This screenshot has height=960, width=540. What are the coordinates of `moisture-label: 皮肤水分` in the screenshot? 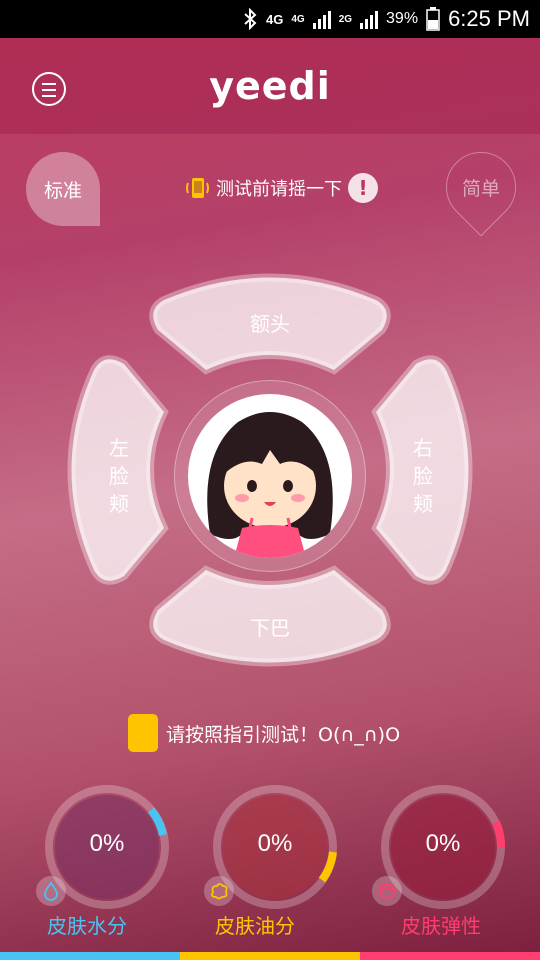 It's located at (87, 926).